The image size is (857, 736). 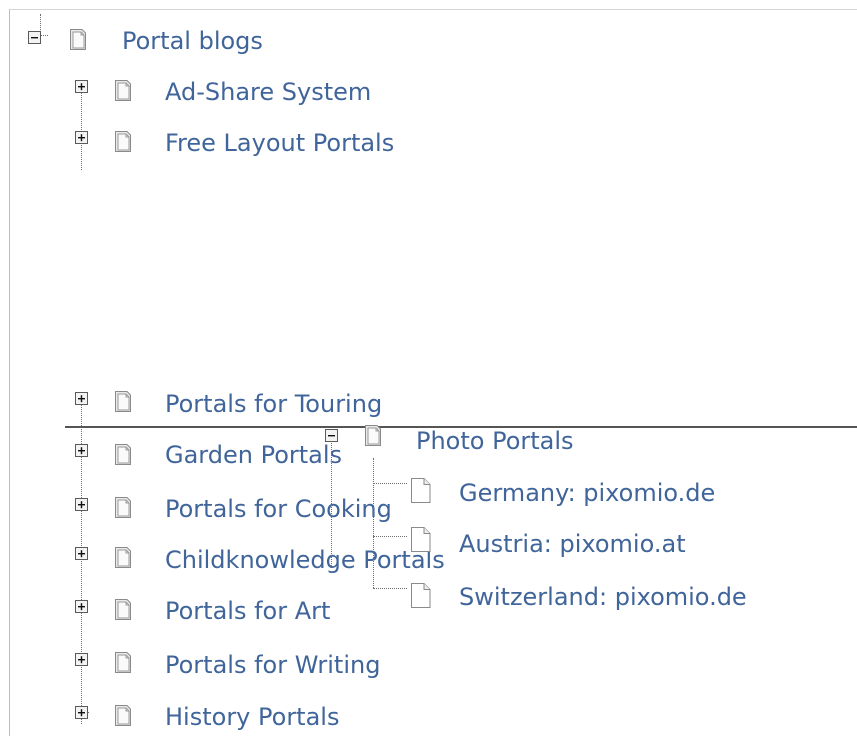 What do you see at coordinates (279, 143) in the screenshot?
I see `tree-node-label: Free Layout Portals` at bounding box center [279, 143].